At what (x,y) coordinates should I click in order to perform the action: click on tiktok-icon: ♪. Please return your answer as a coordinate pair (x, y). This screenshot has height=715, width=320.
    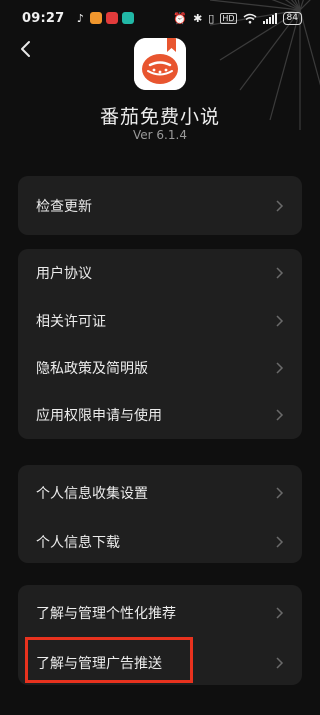
    Looking at the image, I should click on (80, 18).